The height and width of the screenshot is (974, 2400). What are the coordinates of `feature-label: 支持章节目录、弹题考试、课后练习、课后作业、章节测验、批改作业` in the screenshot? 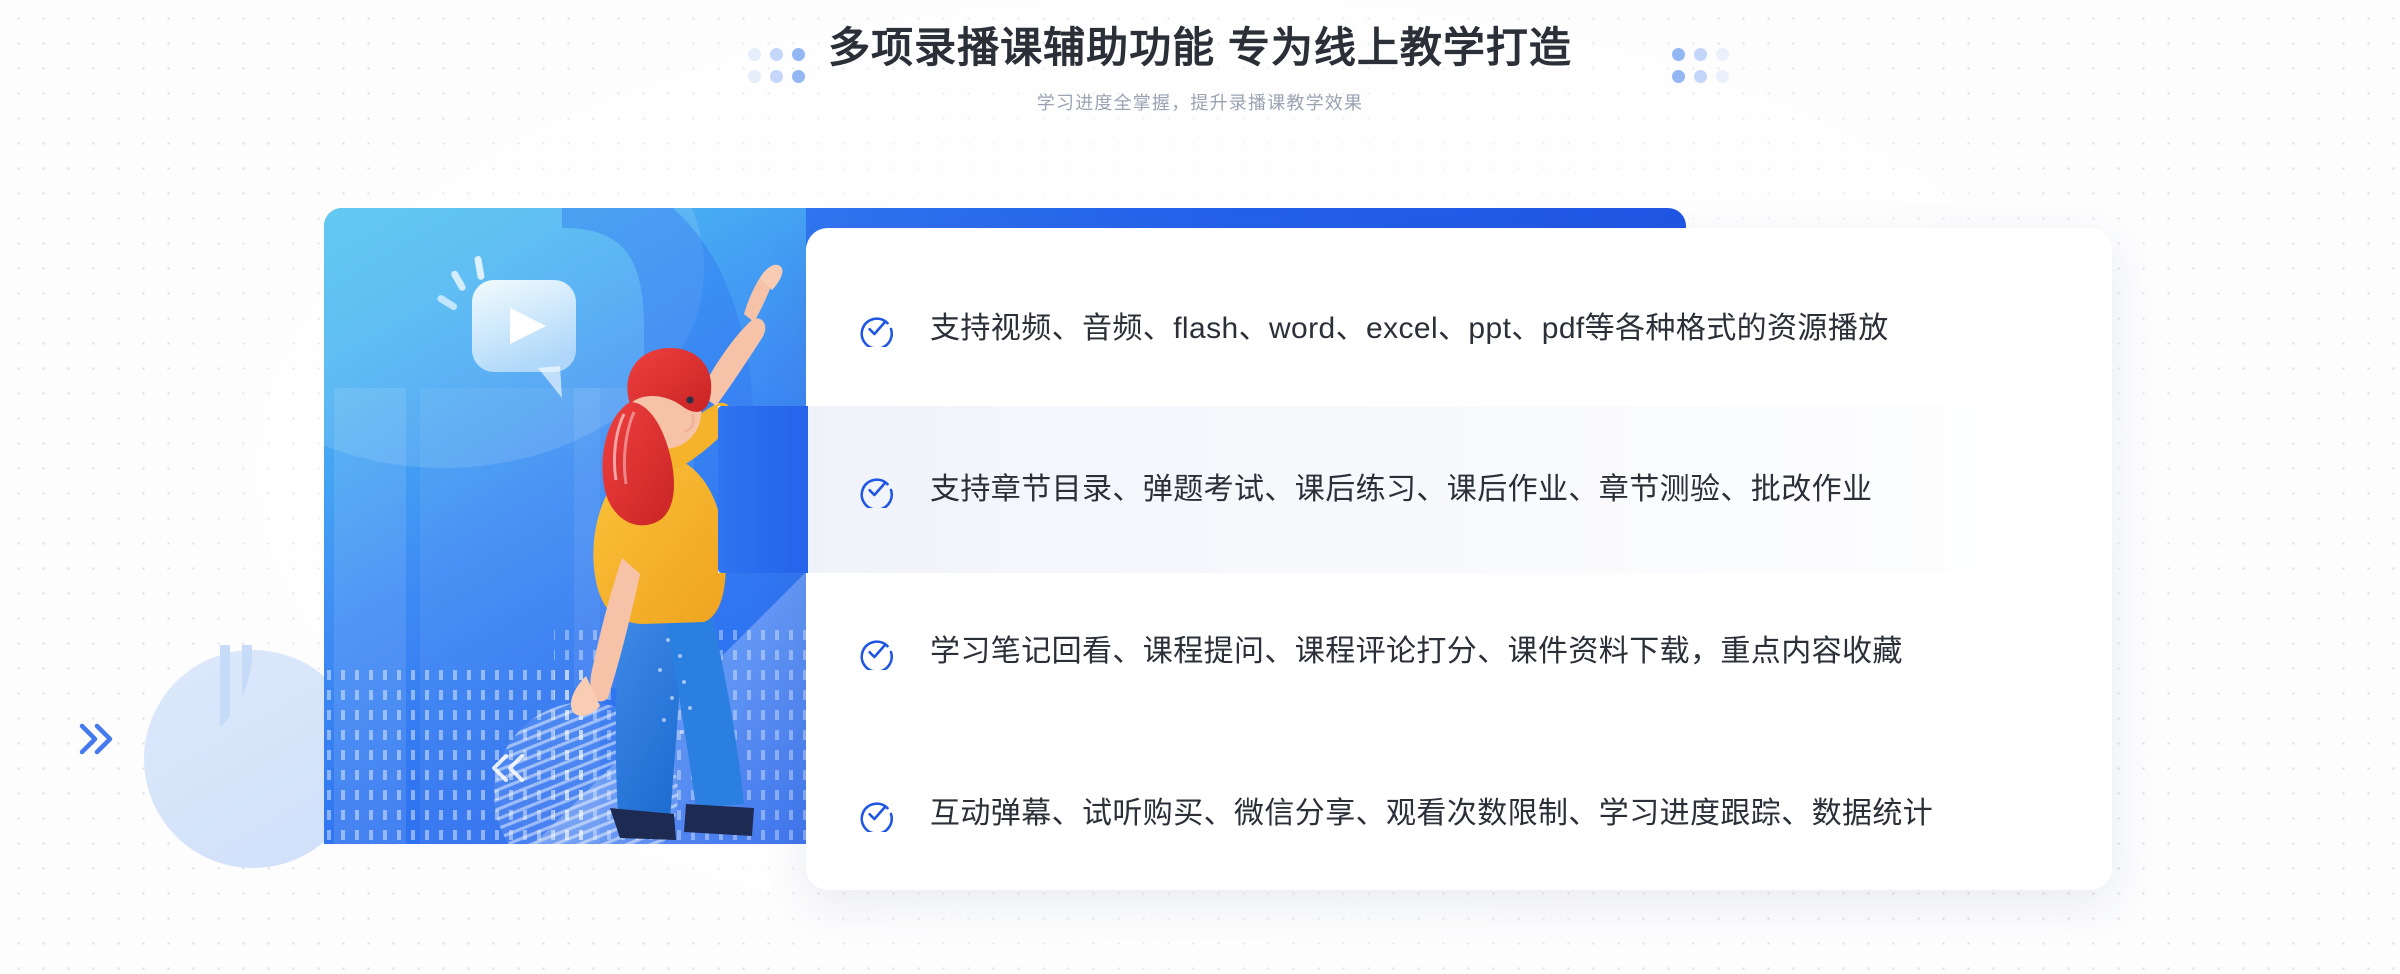 It's located at (1401, 489).